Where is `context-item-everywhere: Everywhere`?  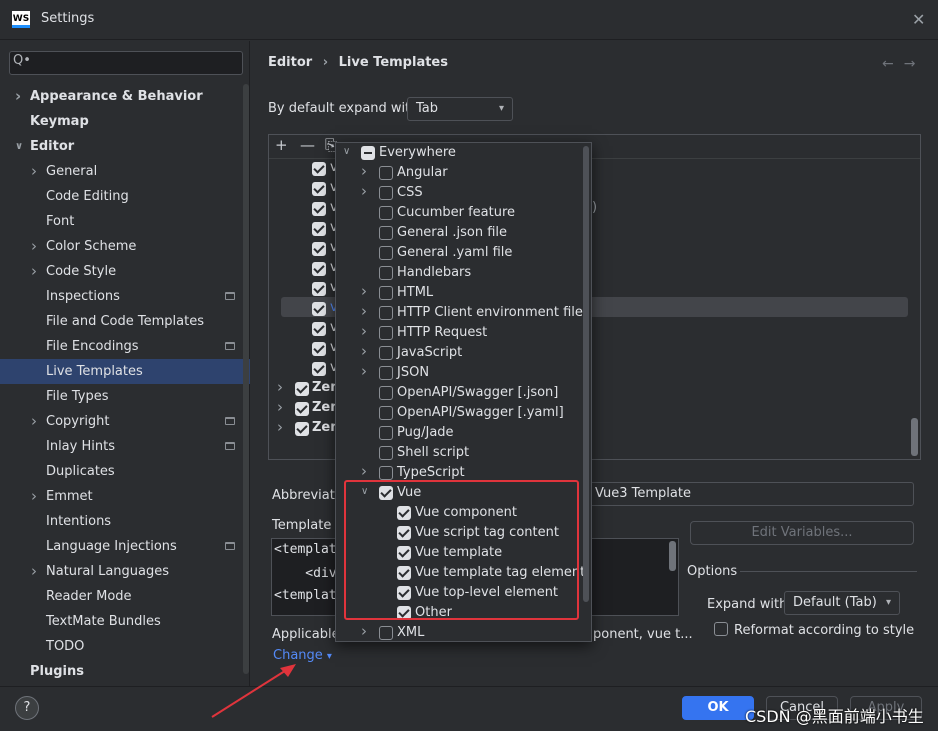 context-item-everywhere: Everywhere is located at coordinates (417, 153).